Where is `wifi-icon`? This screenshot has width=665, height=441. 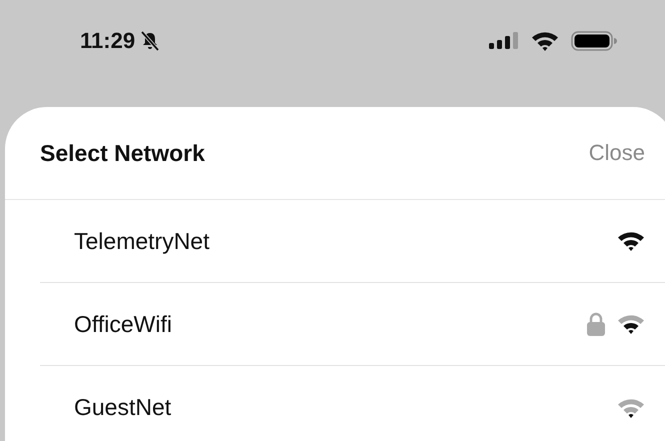
wifi-icon is located at coordinates (545, 41).